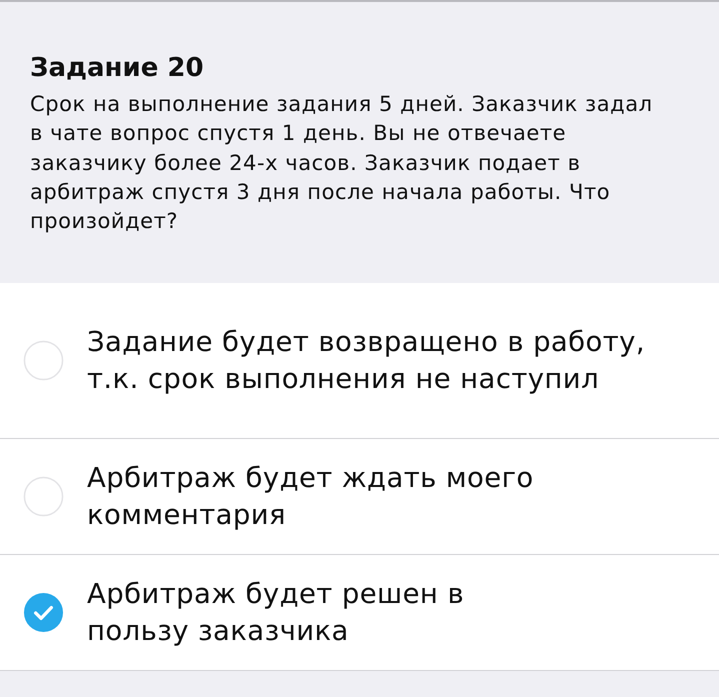  I want to click on option-label: Арбитраж будет решен в пользу заказчика, so click(275, 612).